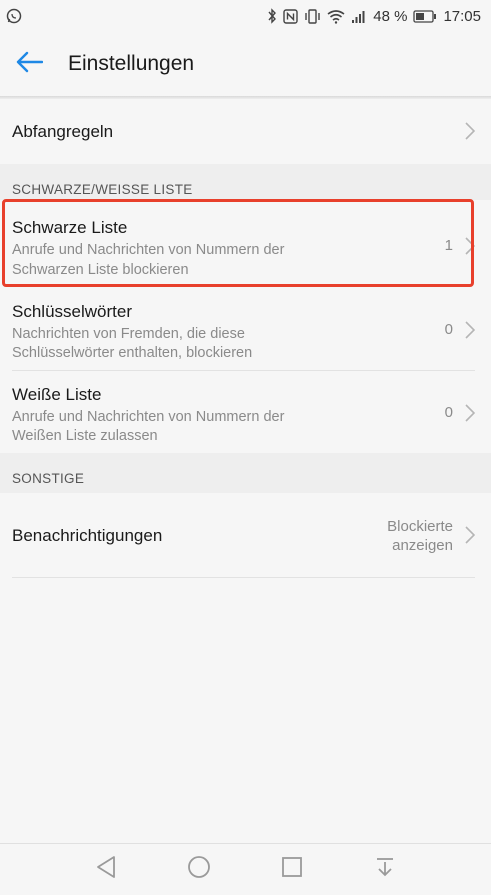 This screenshot has width=491, height=895. What do you see at coordinates (132, 353) in the screenshot?
I see `list-item-subtitle-line-2: Schlüsselwörter enthalten, blockieren` at bounding box center [132, 353].